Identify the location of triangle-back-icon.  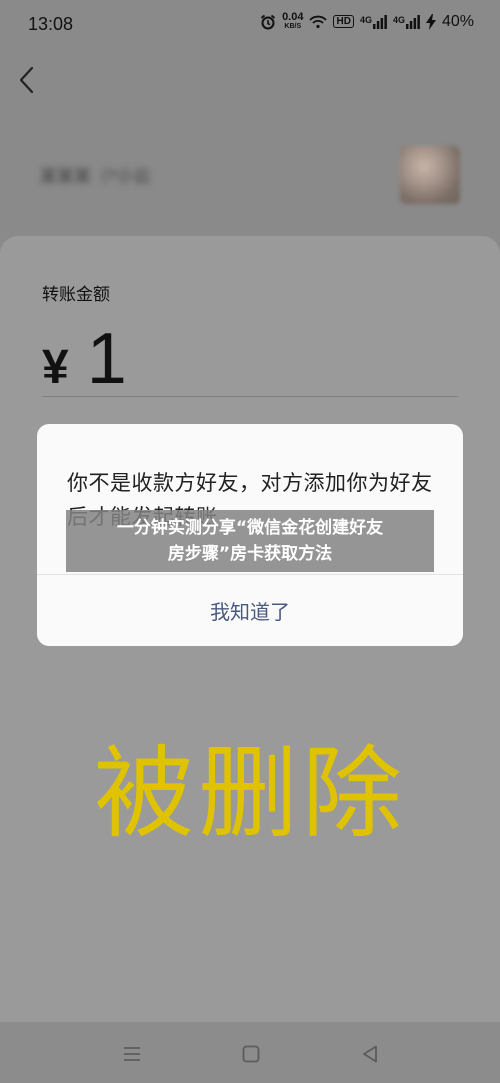
(370, 1054).